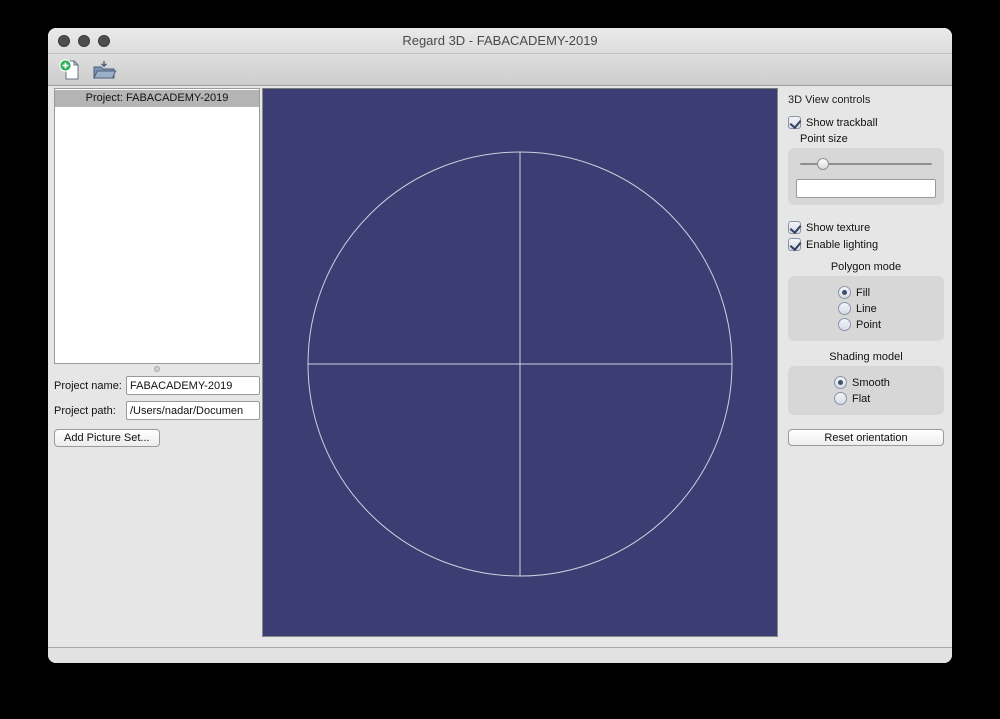 The height and width of the screenshot is (719, 1000). Describe the element at coordinates (866, 267) in the screenshot. I see `polygon-mode-label: Polygon mode` at that location.